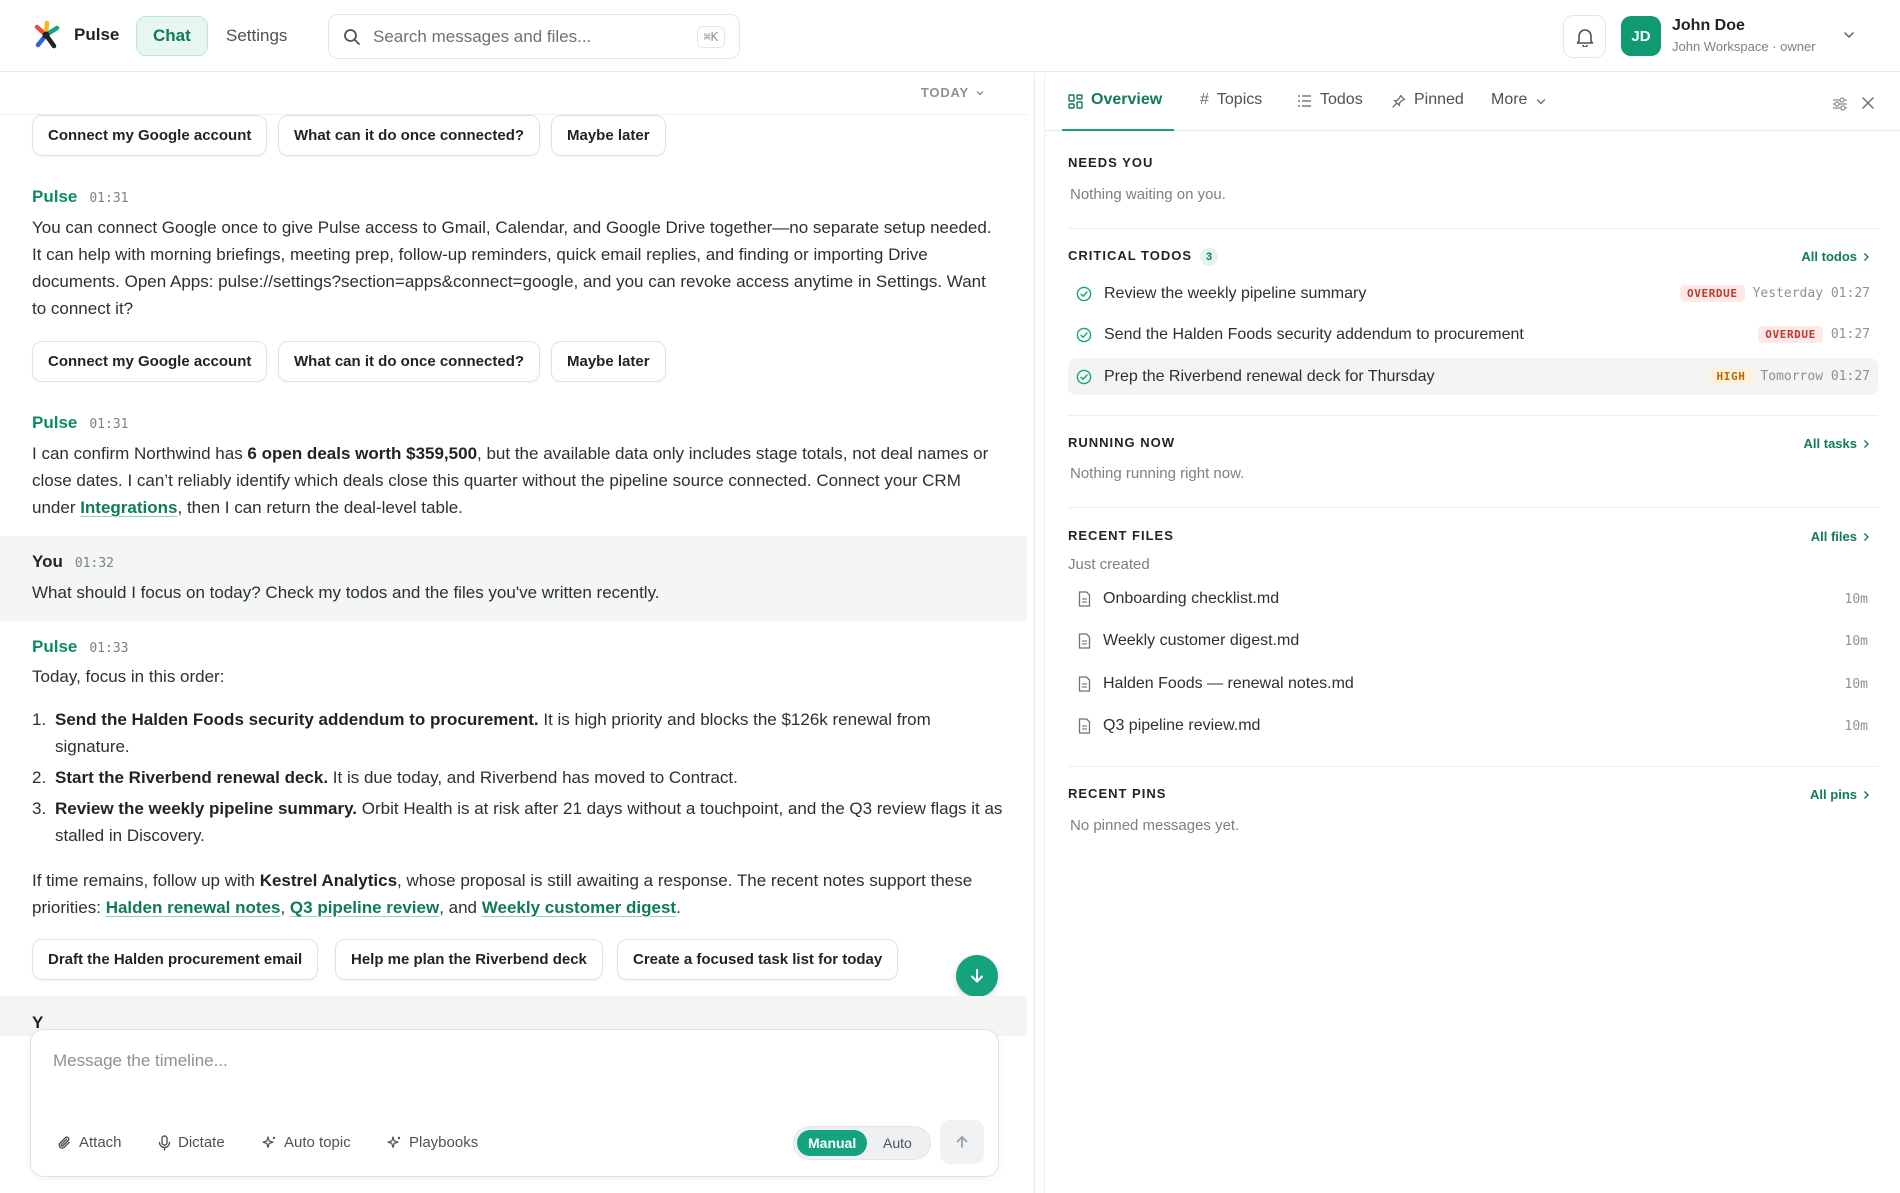 This screenshot has height=1193, width=1900. What do you see at coordinates (1127, 99) in the screenshot?
I see `tab-label: Overview` at bounding box center [1127, 99].